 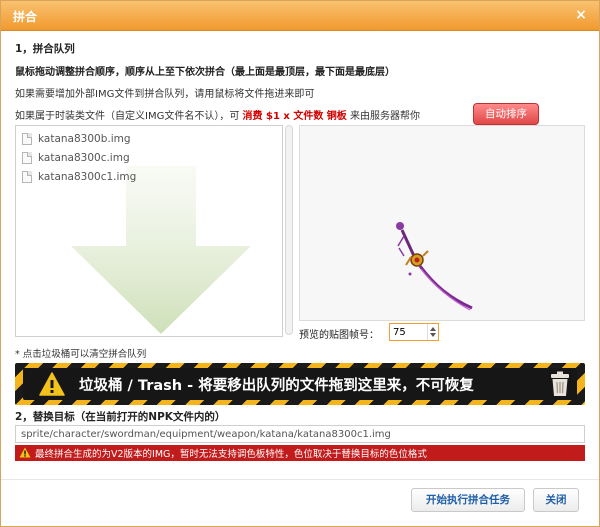 I want to click on list-item: katana8300b.img, so click(x=76, y=139).